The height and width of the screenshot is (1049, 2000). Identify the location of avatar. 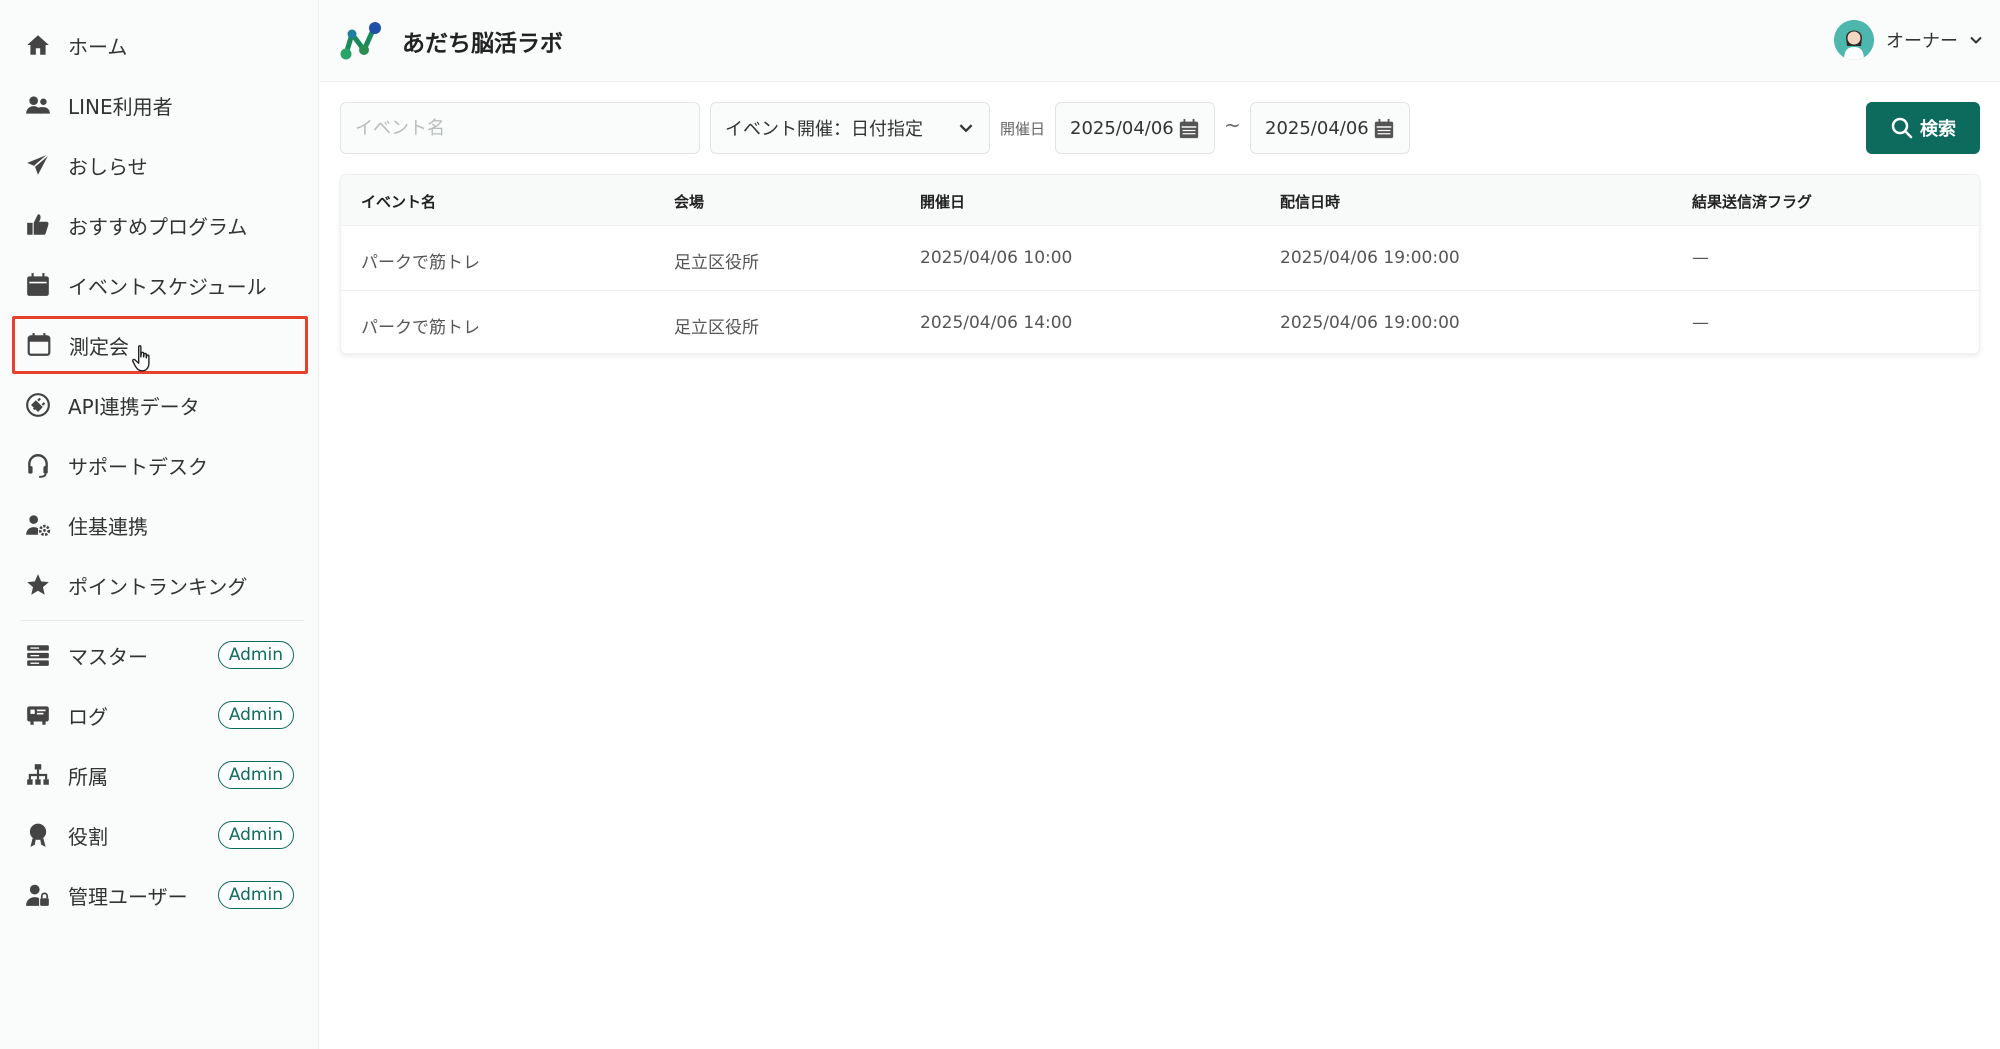
(1854, 40).